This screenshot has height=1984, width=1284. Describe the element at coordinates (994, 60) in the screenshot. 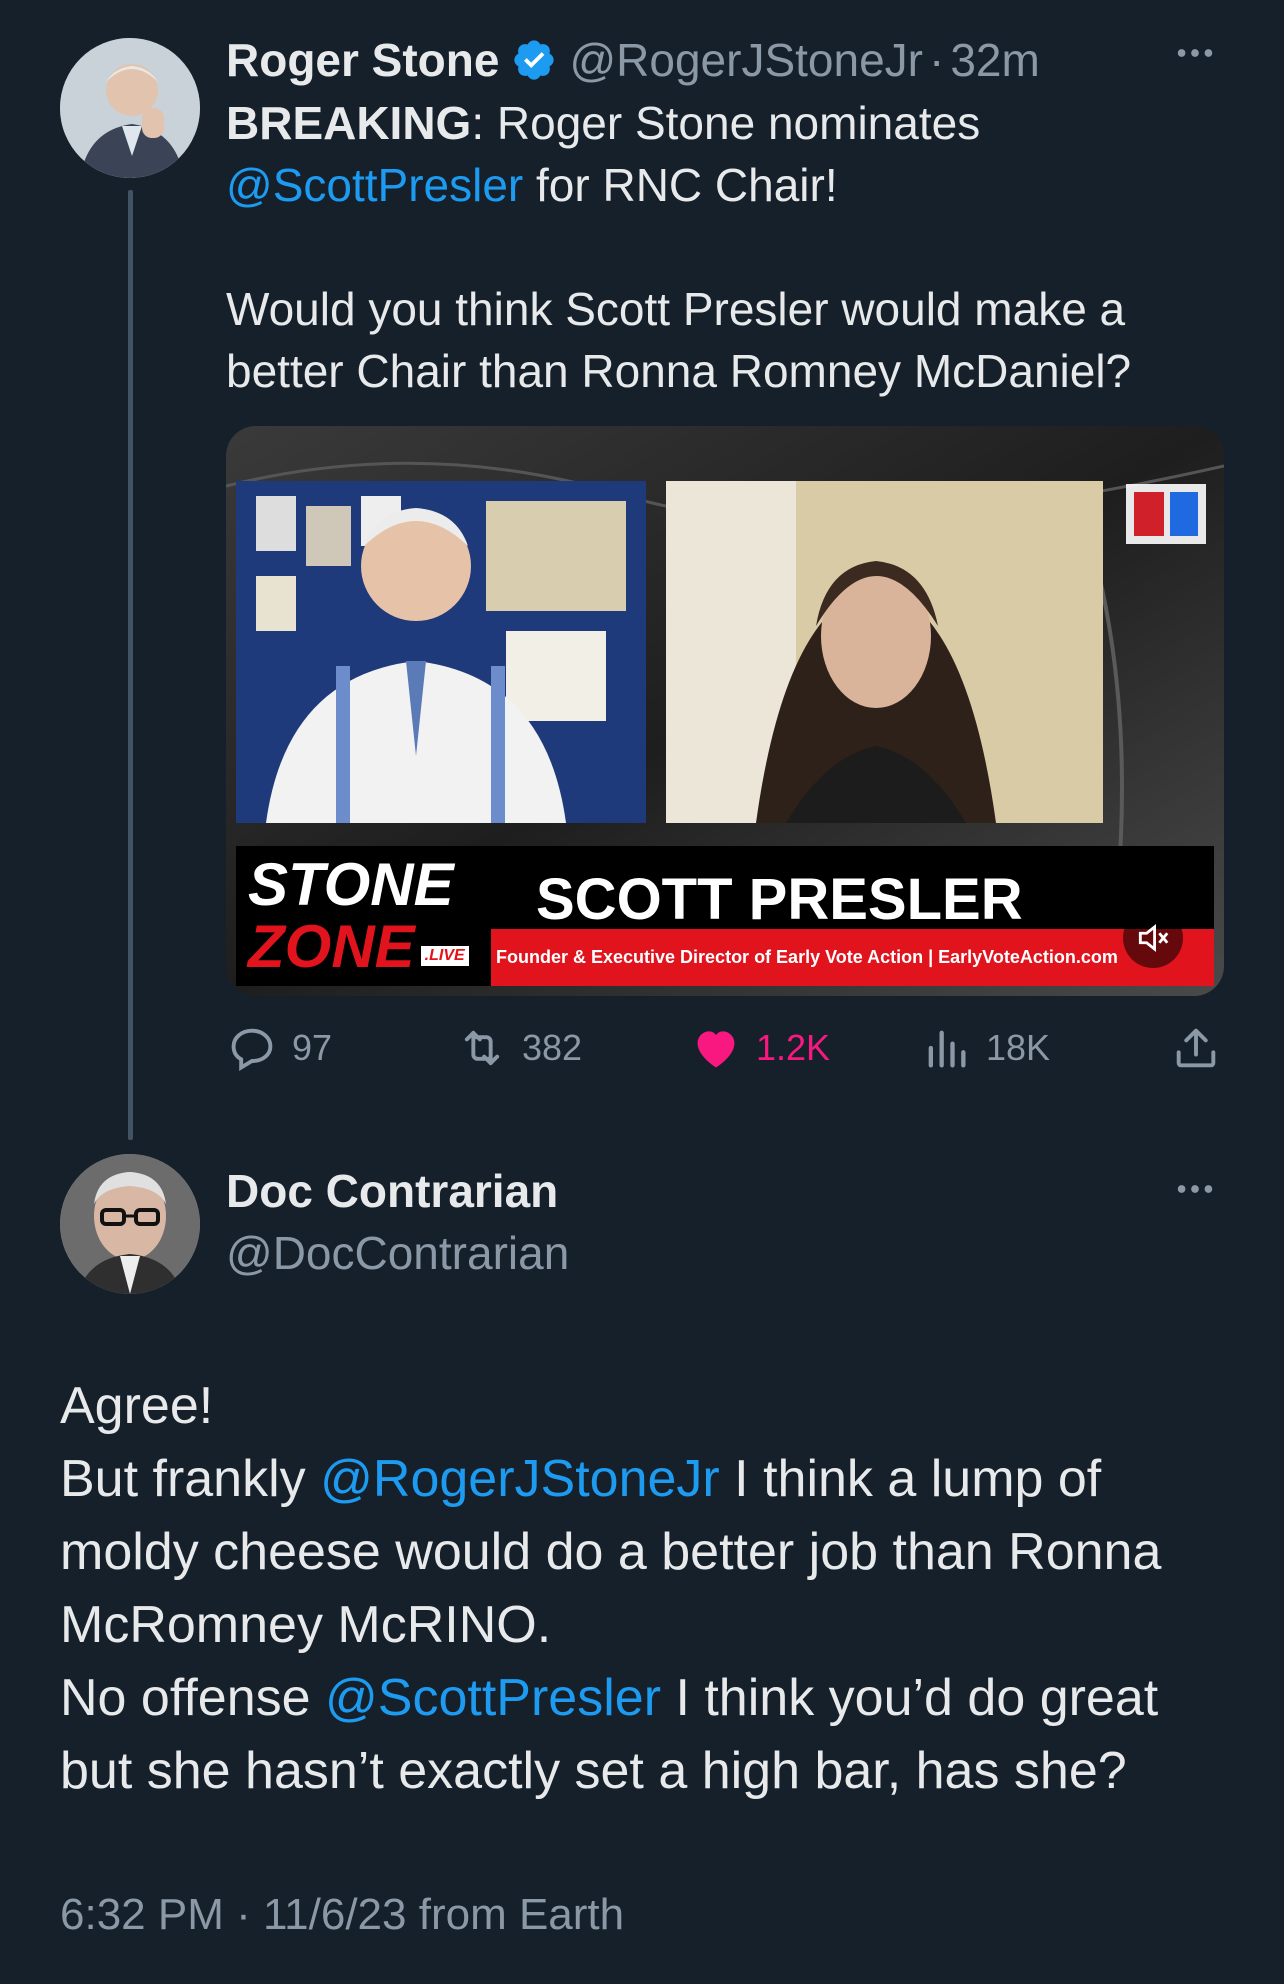

I see `tweet-time: 32m` at that location.